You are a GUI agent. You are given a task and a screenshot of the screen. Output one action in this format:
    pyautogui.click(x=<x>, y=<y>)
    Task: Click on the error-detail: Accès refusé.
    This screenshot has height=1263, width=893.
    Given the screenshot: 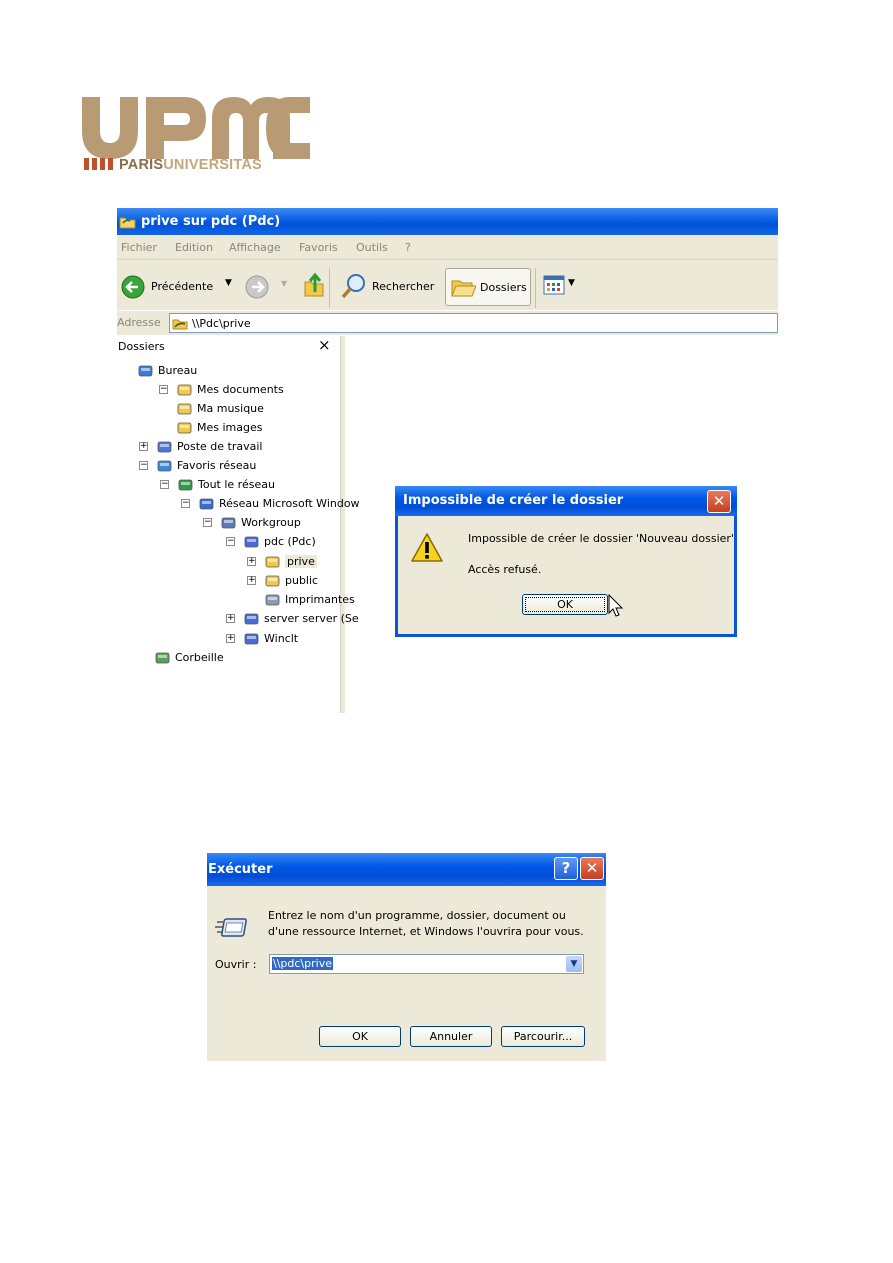 What is the action you would take?
    pyautogui.click(x=505, y=569)
    